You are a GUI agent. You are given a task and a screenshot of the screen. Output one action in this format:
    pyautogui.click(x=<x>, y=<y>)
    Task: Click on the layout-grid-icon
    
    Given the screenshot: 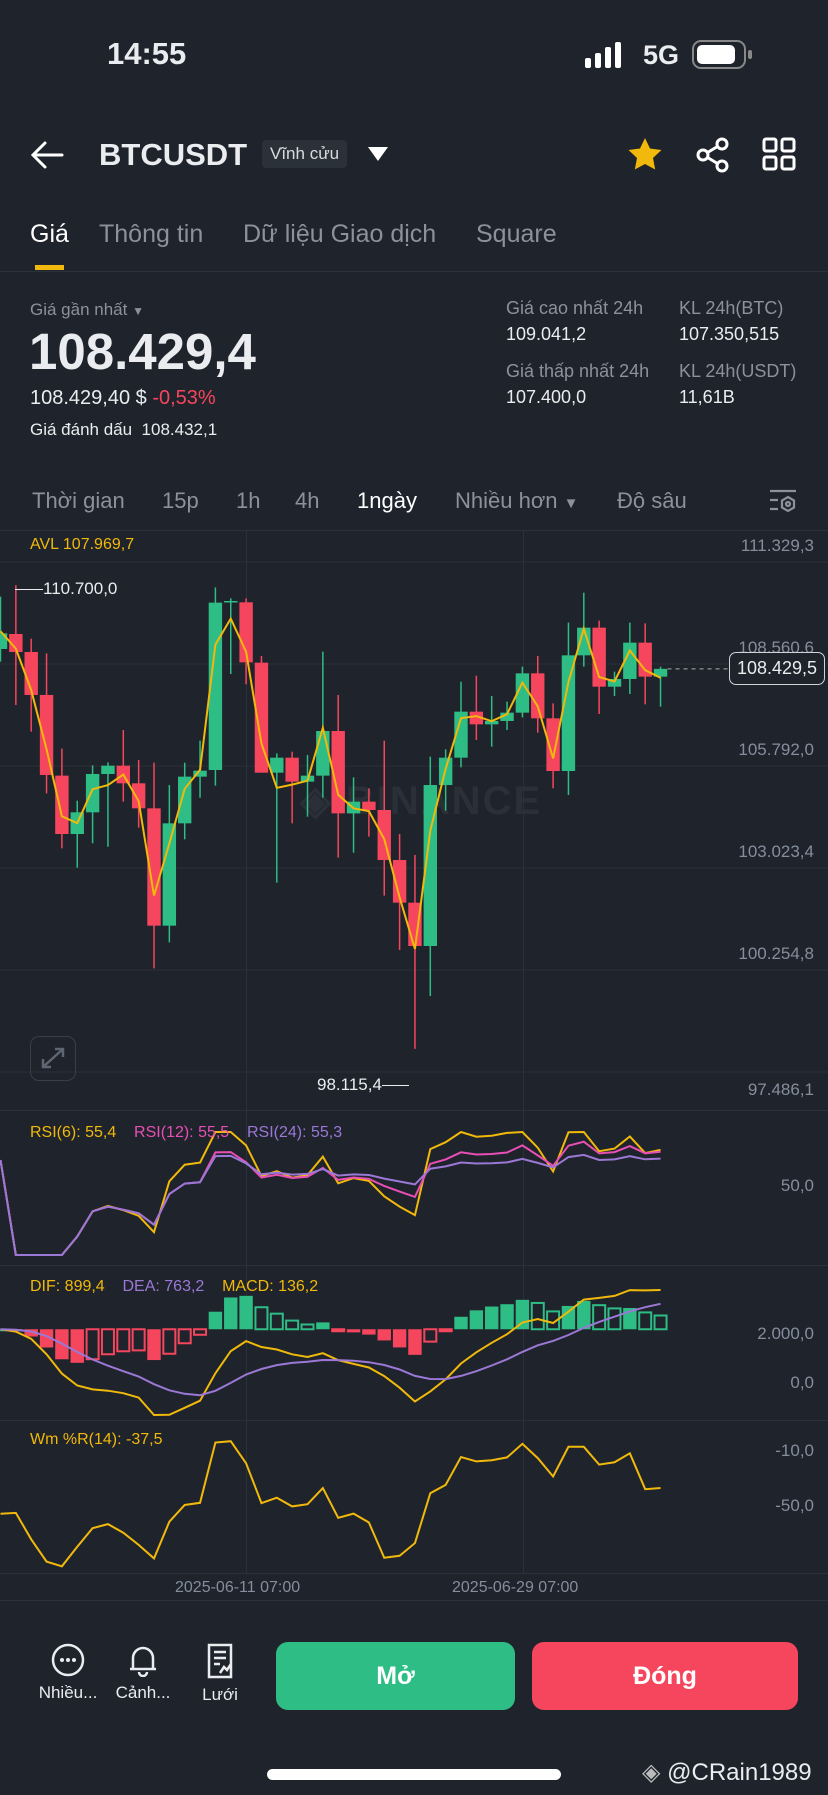 What is the action you would take?
    pyautogui.click(x=779, y=154)
    